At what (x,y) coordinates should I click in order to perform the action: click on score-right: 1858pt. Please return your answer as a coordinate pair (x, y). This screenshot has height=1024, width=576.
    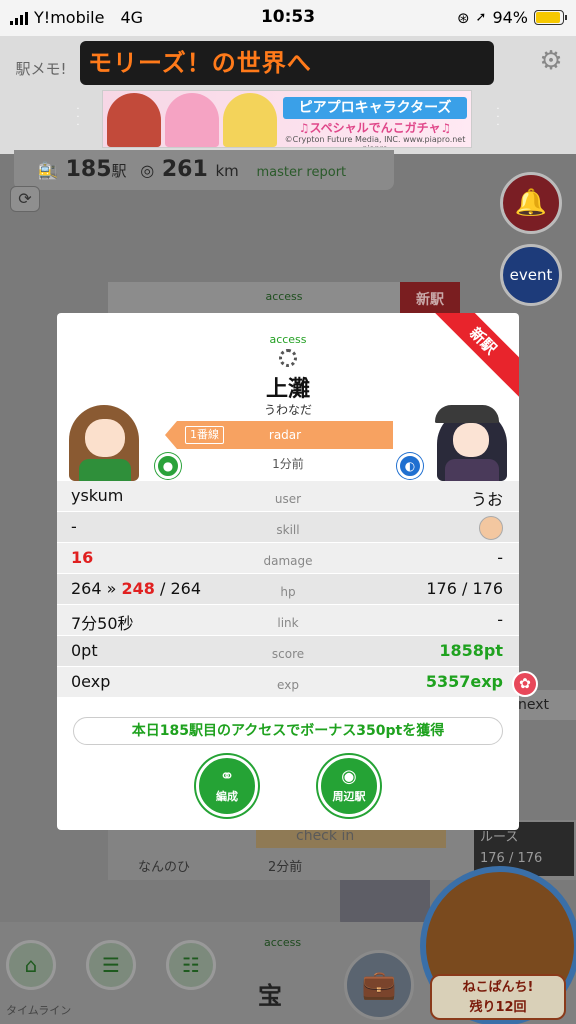
    Looking at the image, I should click on (471, 650).